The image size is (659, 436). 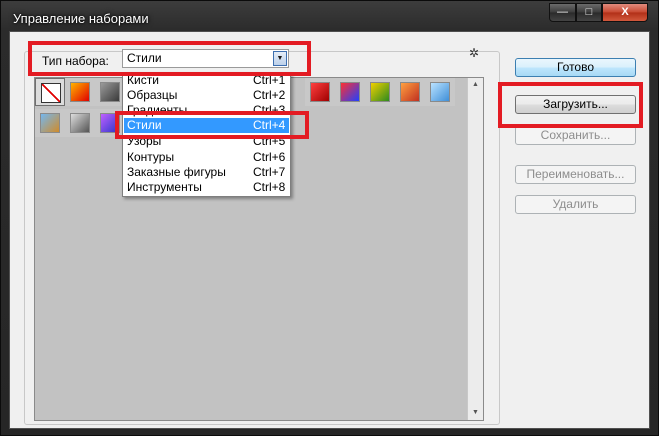 What do you see at coordinates (206, 187) in the screenshot?
I see `dropdown-item-tools: Инструменты Ctrl+8` at bounding box center [206, 187].